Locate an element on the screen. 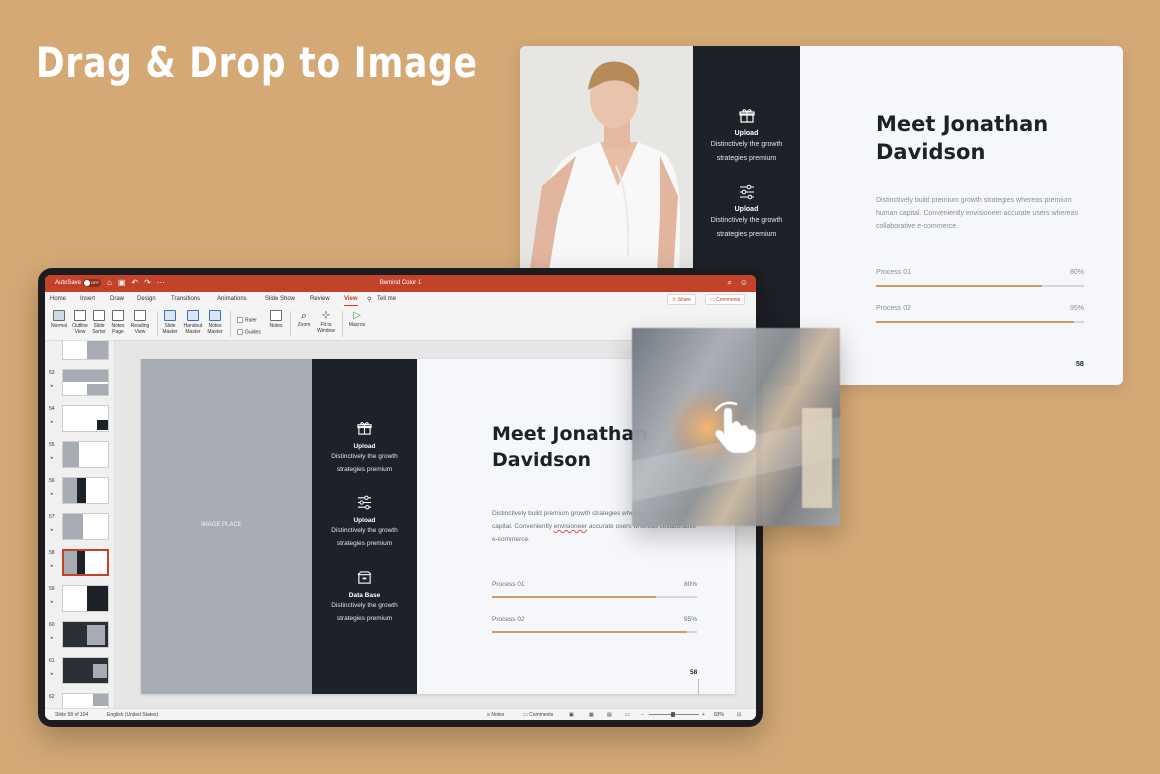  tab-review: Review is located at coordinates (320, 299).